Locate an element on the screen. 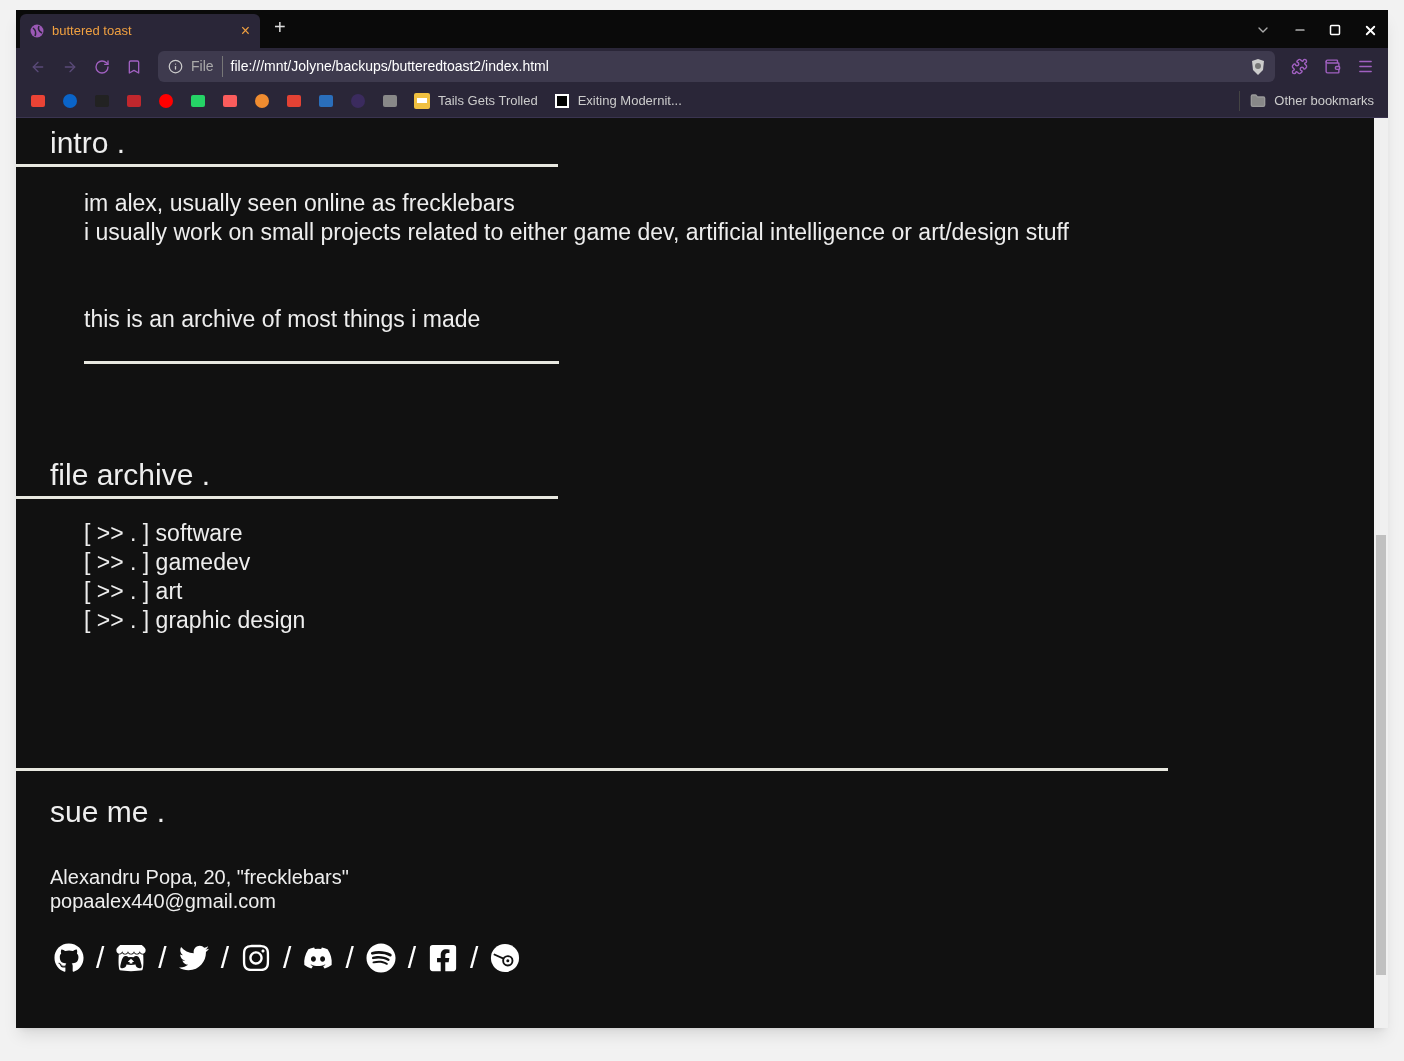 Image resolution: width=1404 pixels, height=1061 pixels. tab-close-button: × is located at coordinates (245, 31).